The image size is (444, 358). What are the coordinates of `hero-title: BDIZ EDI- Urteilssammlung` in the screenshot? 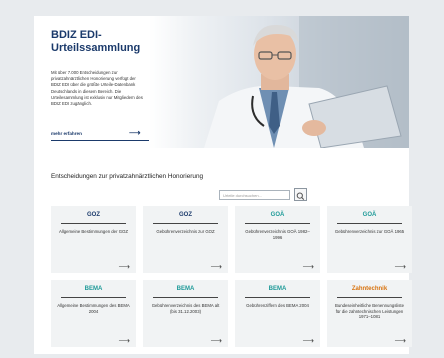 It's located at (101, 42).